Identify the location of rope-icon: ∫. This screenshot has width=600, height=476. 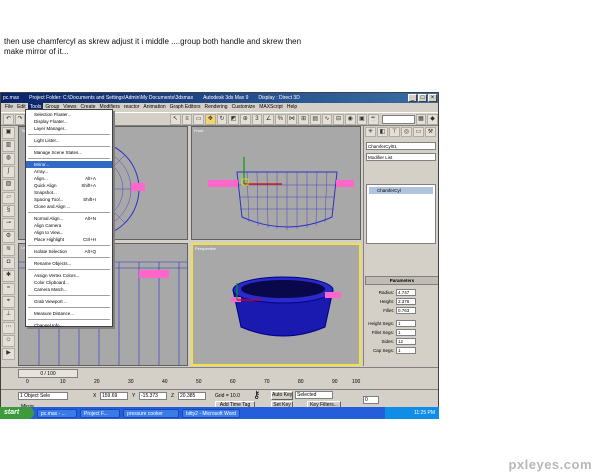
(8, 172).